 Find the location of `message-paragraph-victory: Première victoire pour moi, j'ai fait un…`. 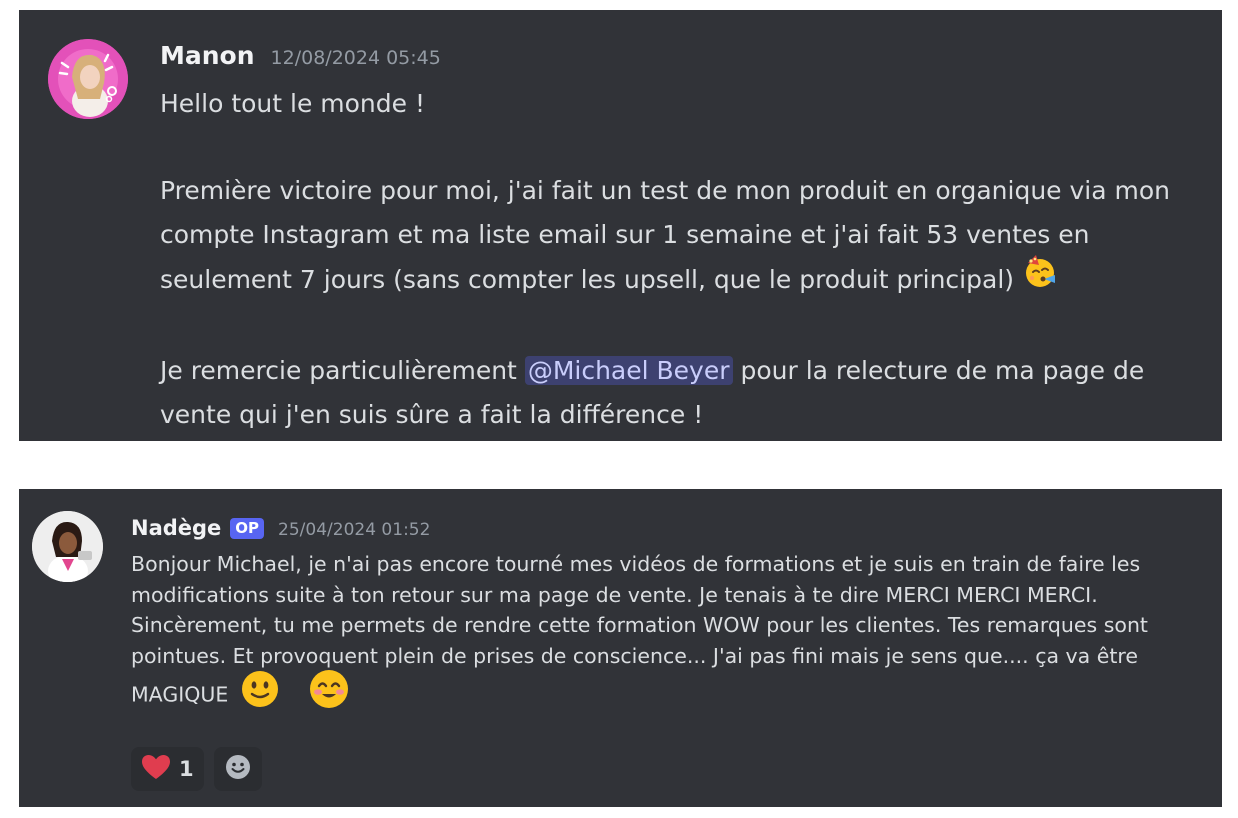

message-paragraph-victory: Première victoire pour moi, j'ai fait un… is located at coordinates (680, 237).